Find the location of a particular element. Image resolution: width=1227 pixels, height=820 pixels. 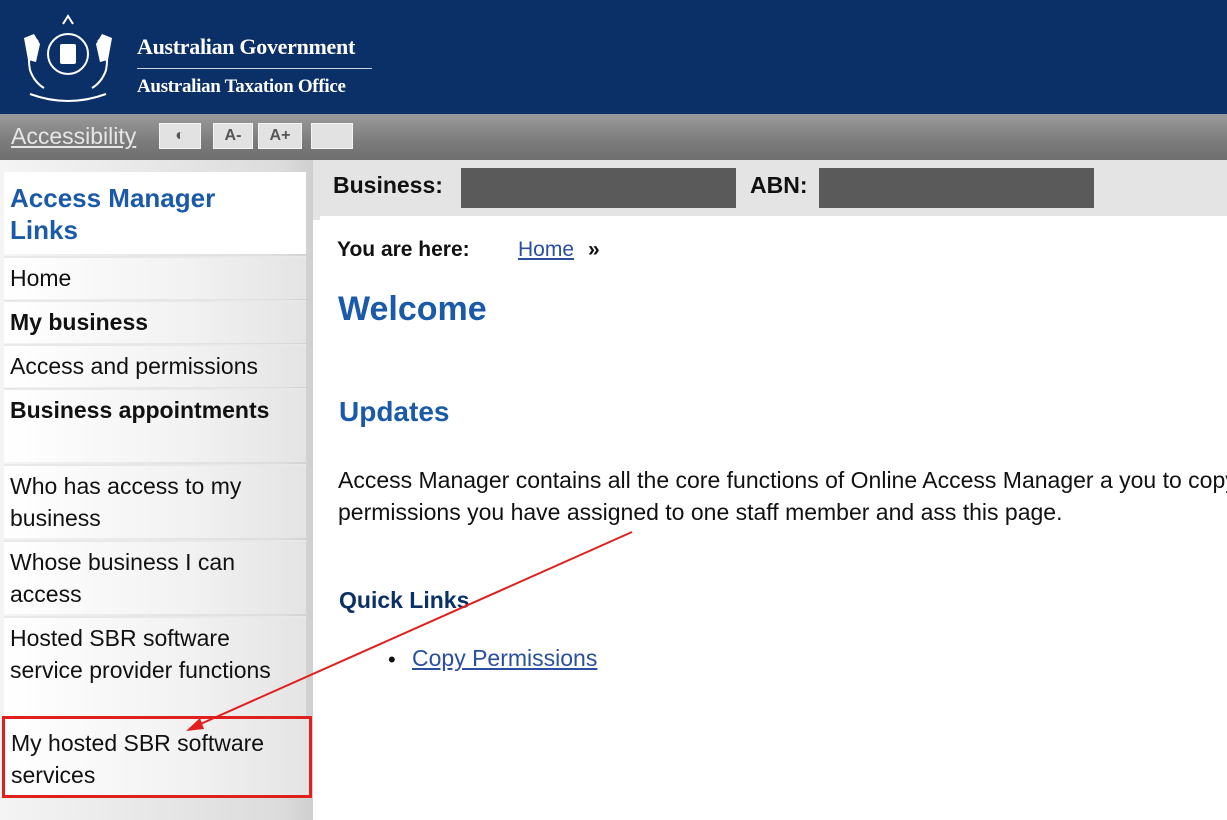

contrast-icon: ◐ is located at coordinates (180, 136).